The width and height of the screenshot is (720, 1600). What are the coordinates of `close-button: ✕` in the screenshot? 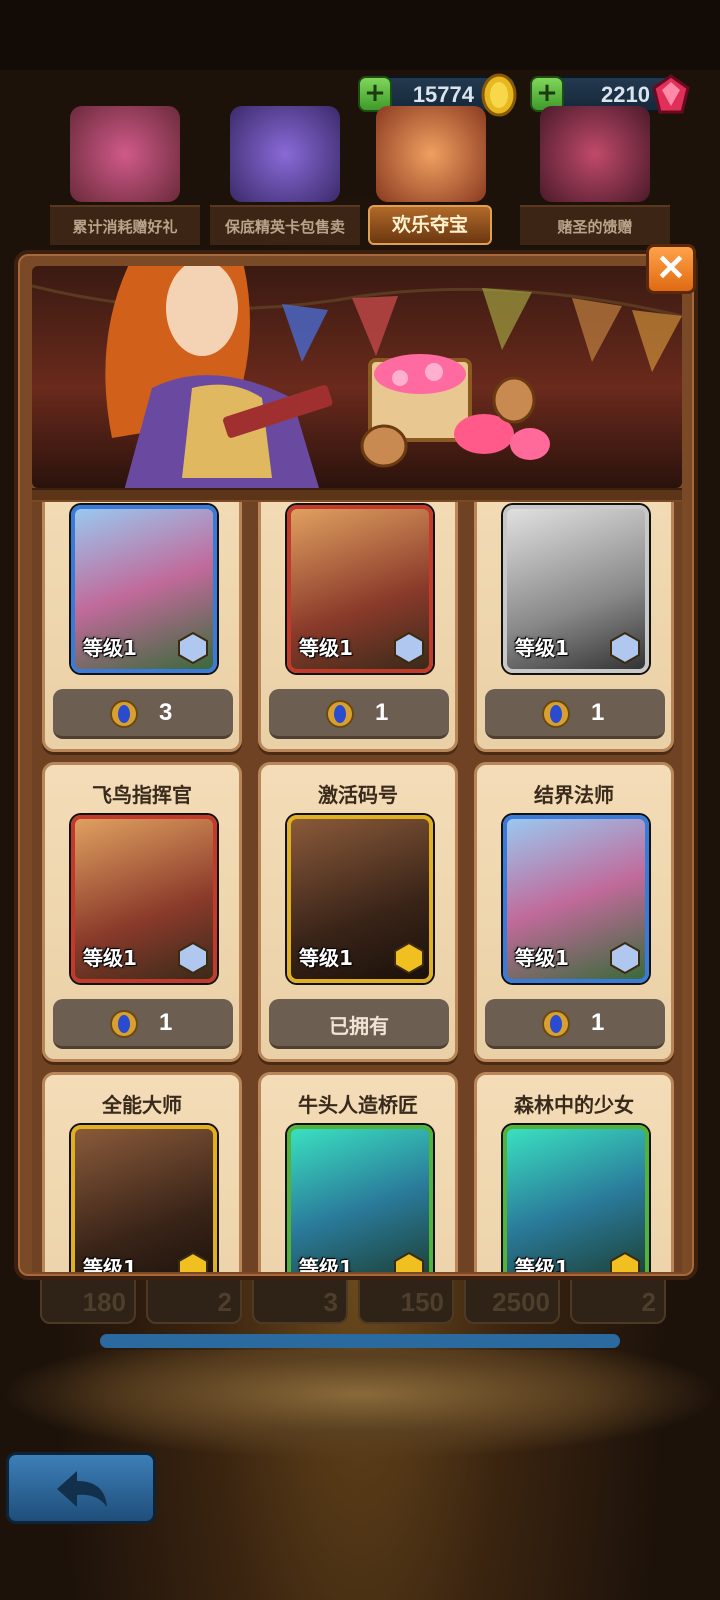 It's located at (671, 269).